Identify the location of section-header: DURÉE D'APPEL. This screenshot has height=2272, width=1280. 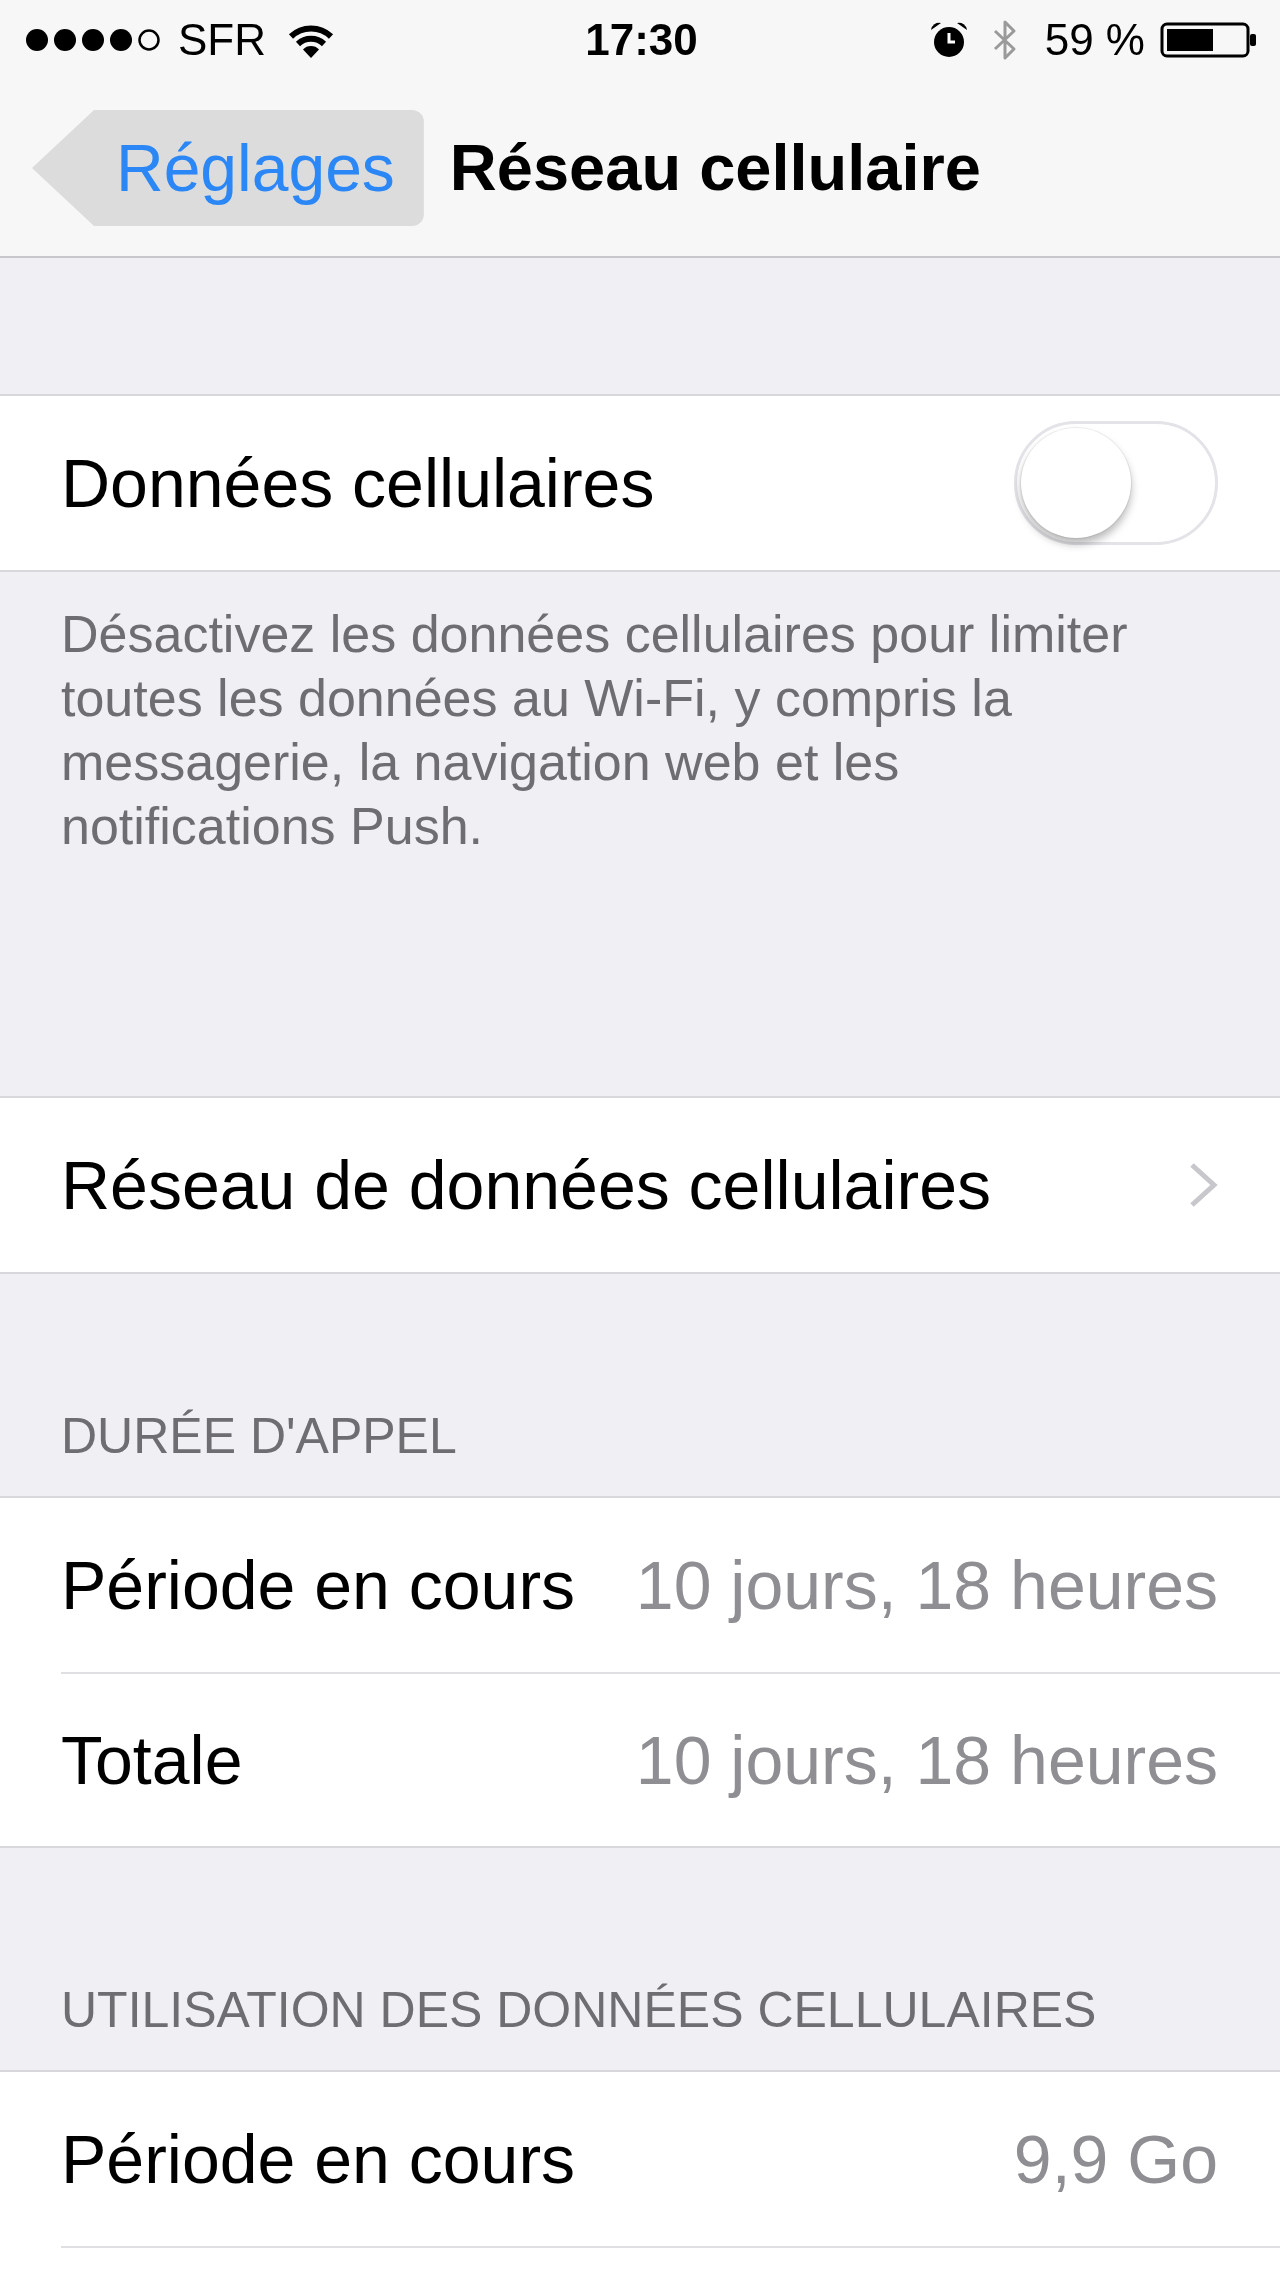
(259, 1436).